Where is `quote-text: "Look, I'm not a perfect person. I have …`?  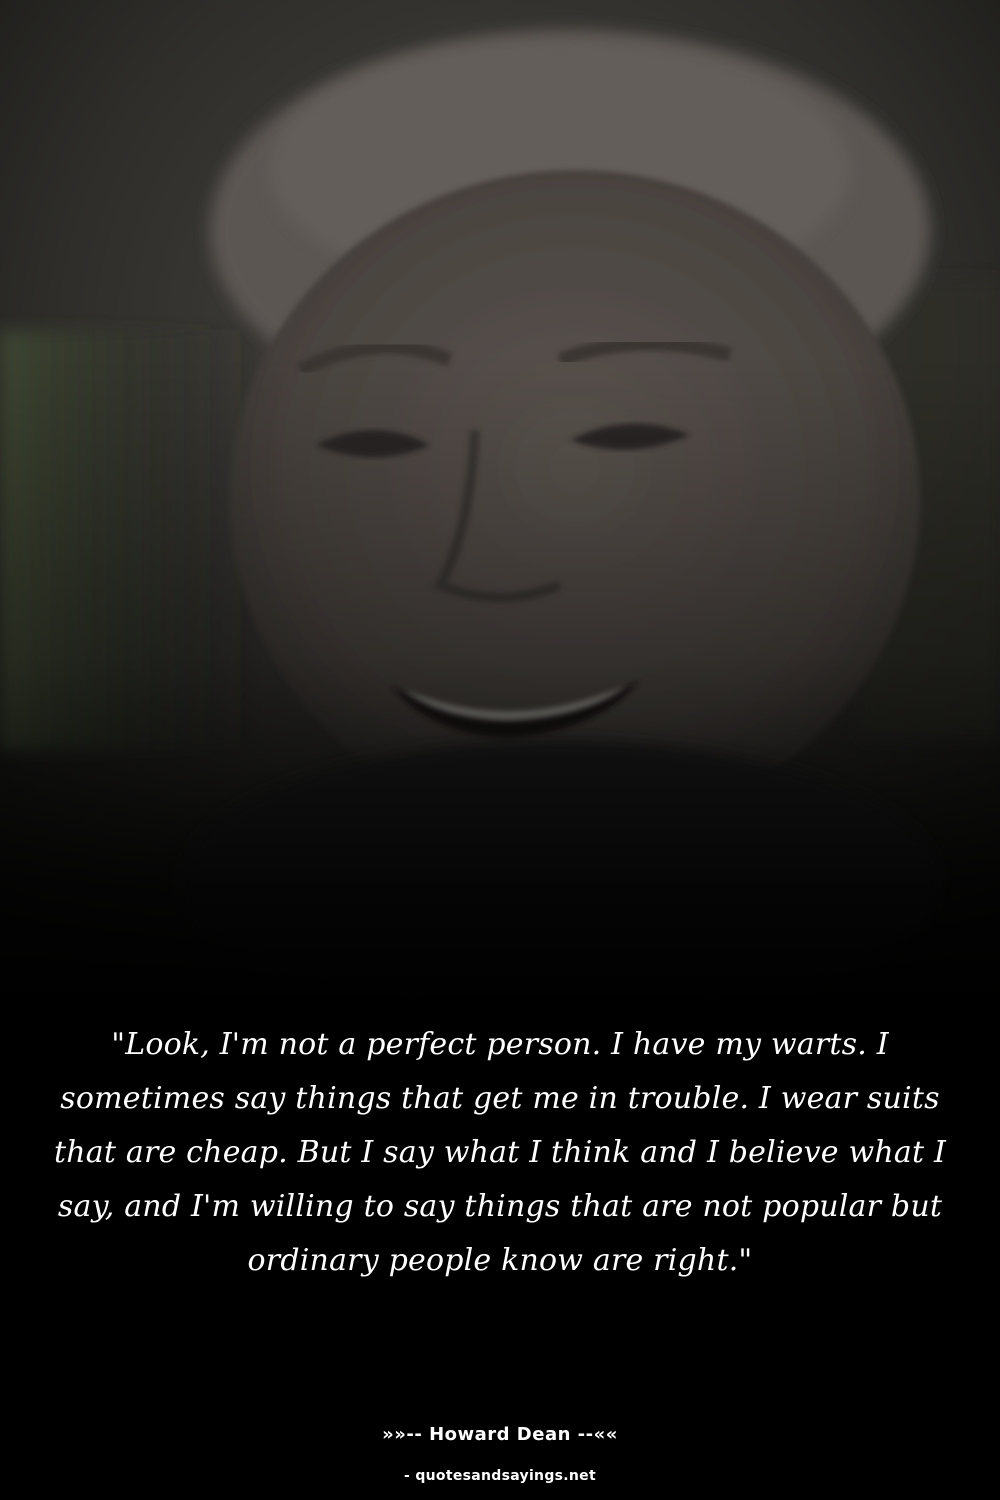 quote-text: "Look, I'm not a perfect person. I have … is located at coordinates (500, 1152).